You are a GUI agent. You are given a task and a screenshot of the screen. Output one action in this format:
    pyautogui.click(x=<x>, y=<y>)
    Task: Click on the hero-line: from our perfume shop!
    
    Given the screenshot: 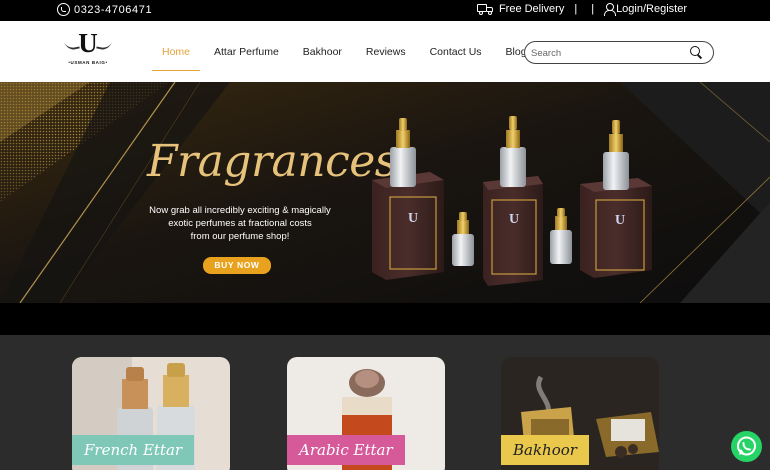 What is the action you would take?
    pyautogui.click(x=240, y=236)
    